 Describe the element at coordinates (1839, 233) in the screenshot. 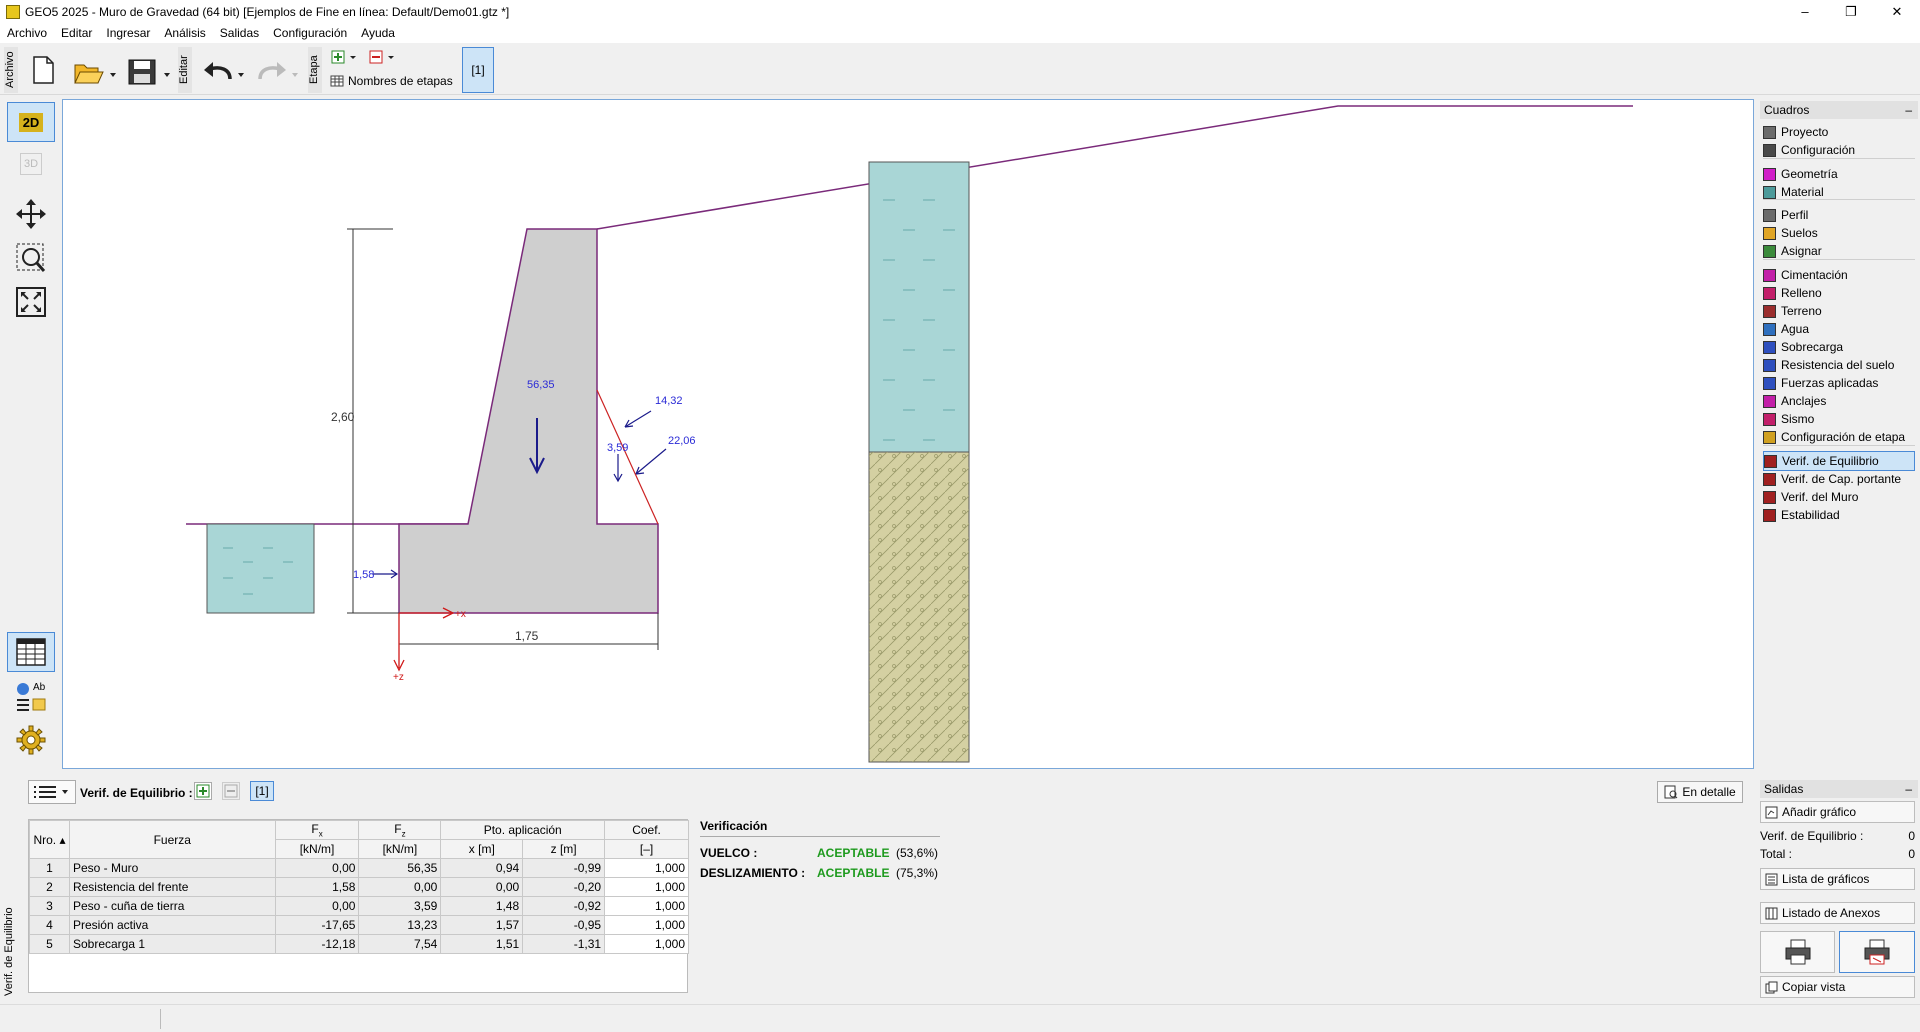

I see `cuadros-item-soils: Suelos` at that location.